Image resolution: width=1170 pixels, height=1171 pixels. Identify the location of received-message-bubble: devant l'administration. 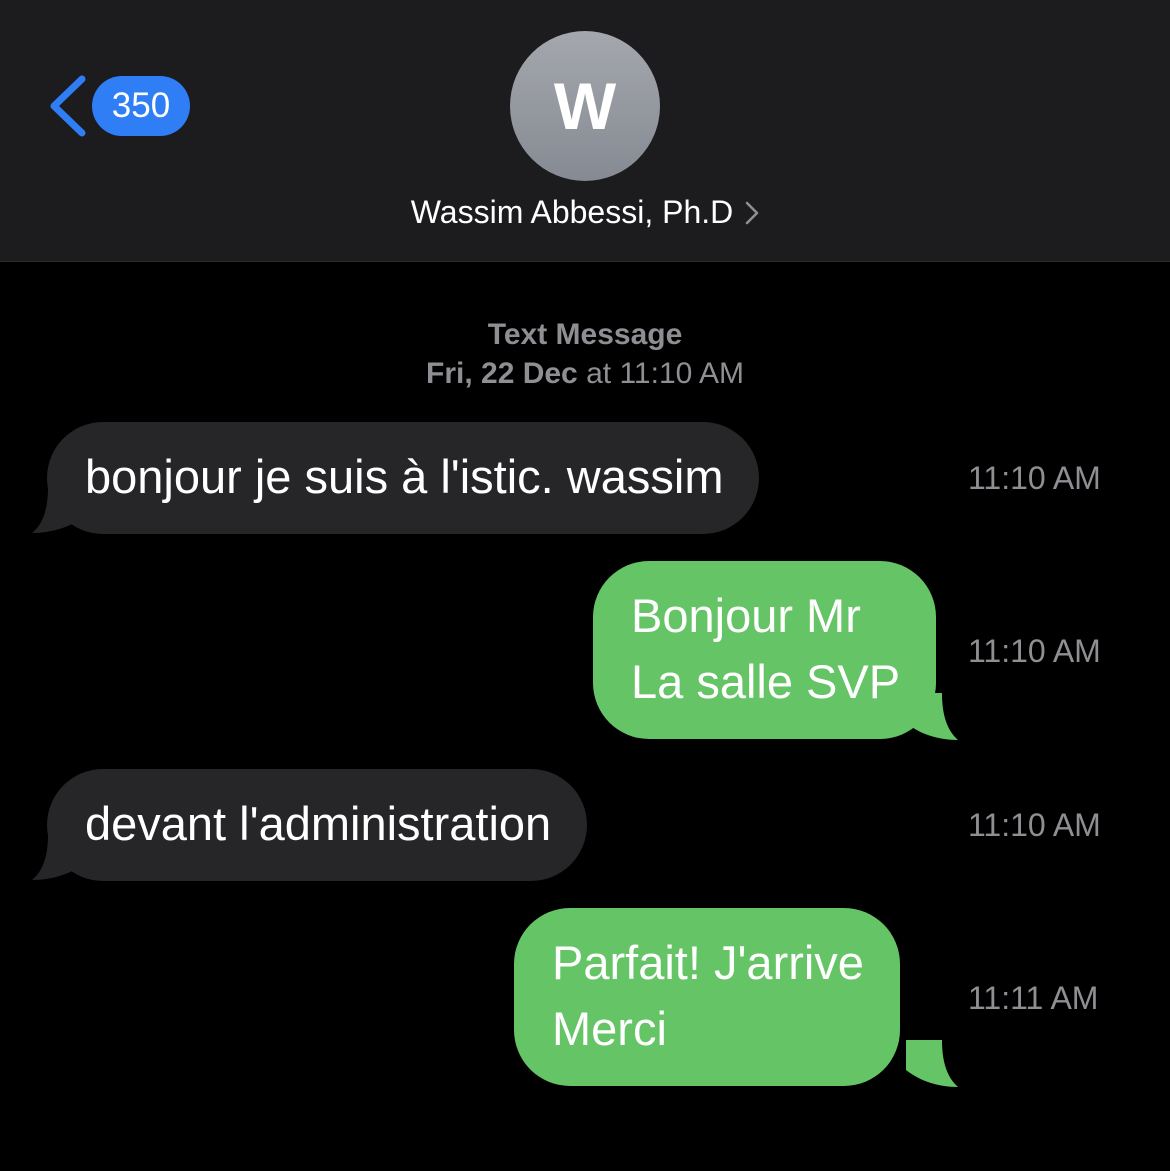
(317, 825).